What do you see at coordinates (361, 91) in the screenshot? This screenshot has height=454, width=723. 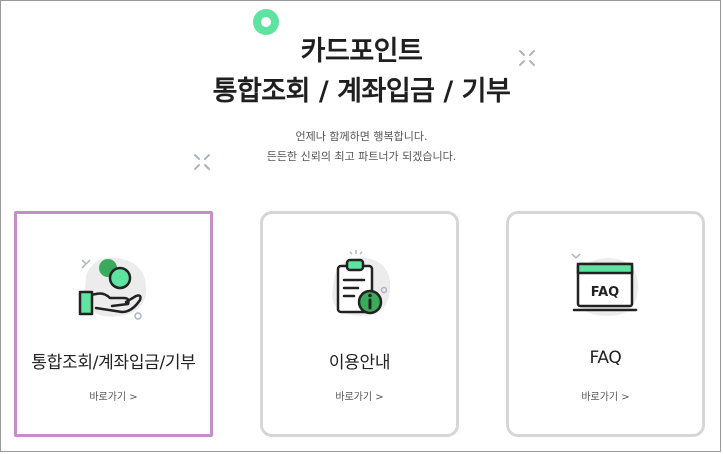 I see `page-title-line2: 통합조회 / 계좌입금 / 기부` at bounding box center [361, 91].